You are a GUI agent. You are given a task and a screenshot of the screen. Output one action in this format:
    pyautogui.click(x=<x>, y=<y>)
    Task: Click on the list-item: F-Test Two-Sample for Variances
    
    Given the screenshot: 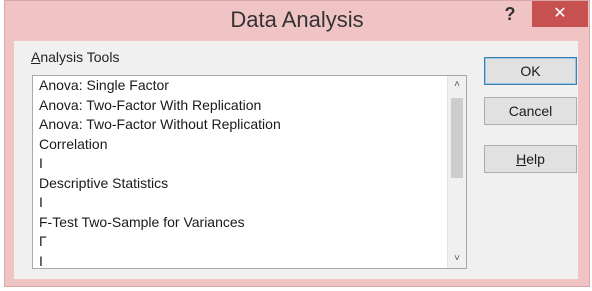 What is the action you would take?
    pyautogui.click(x=240, y=223)
    